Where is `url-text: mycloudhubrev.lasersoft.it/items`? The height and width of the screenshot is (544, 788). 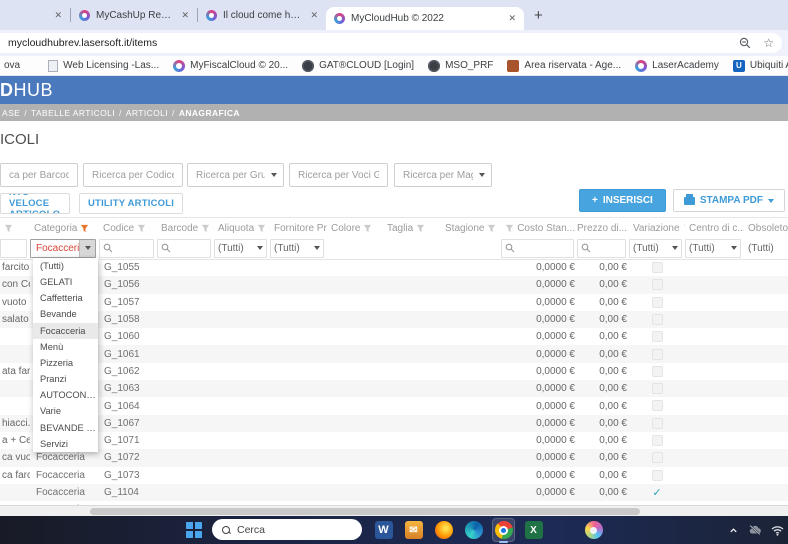
url-text: mycloudhubrev.lasersoft.it/items is located at coordinates (367, 43).